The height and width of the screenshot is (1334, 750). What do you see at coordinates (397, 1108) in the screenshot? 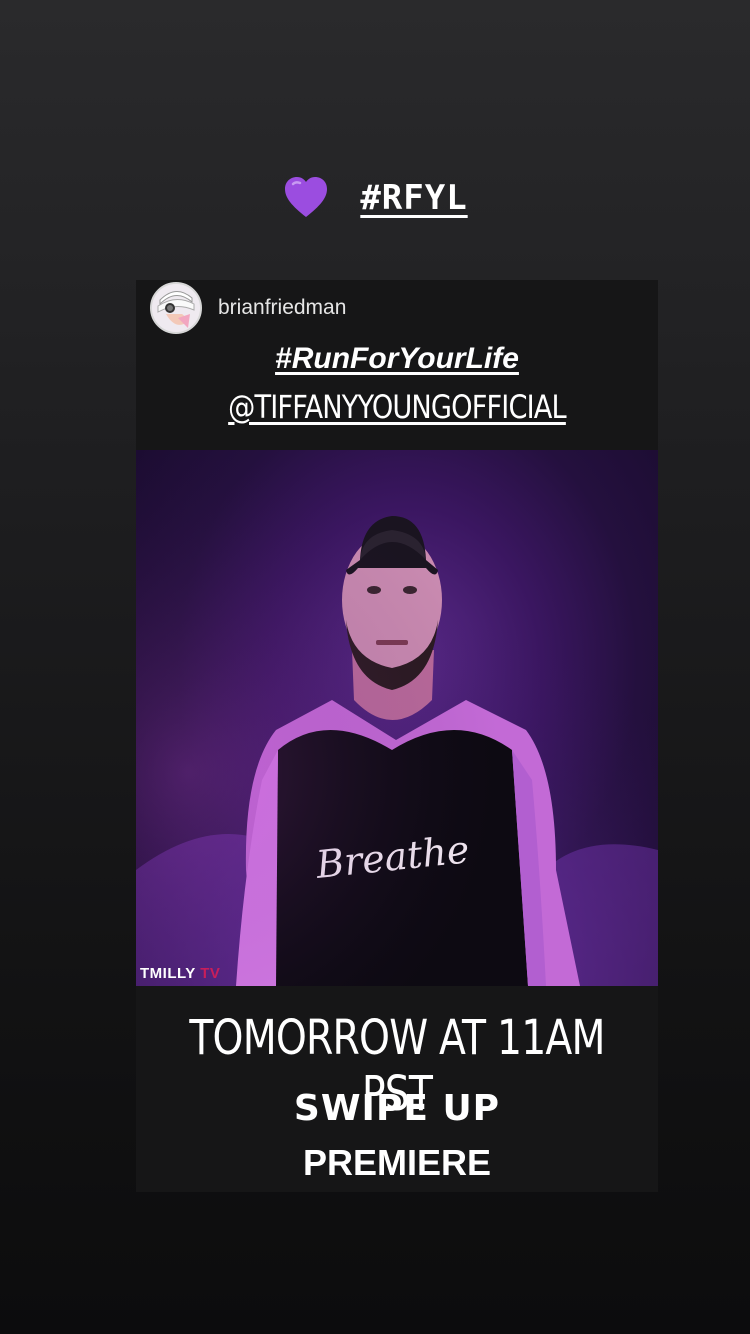
I see `swipe-up-label: SWIPE UP` at bounding box center [397, 1108].